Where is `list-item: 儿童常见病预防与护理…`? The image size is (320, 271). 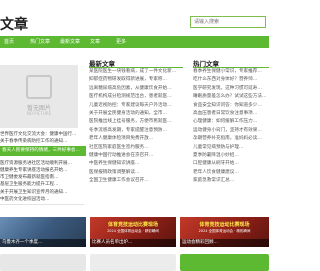 list-item: 儿童常见病预防与护理… is located at coordinates (231, 148).